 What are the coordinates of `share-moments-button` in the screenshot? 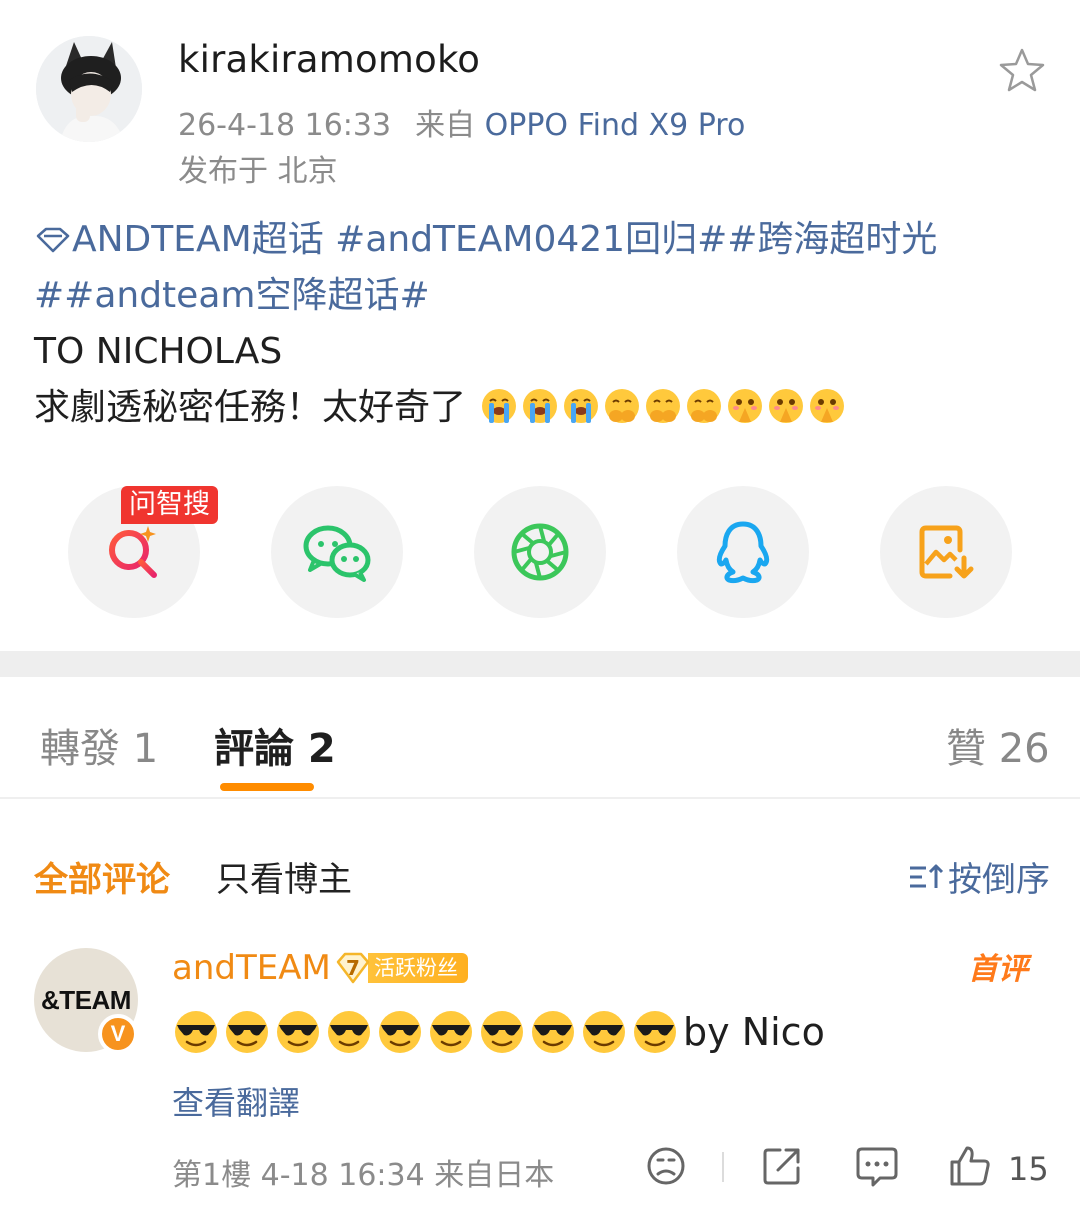 It's located at (540, 552).